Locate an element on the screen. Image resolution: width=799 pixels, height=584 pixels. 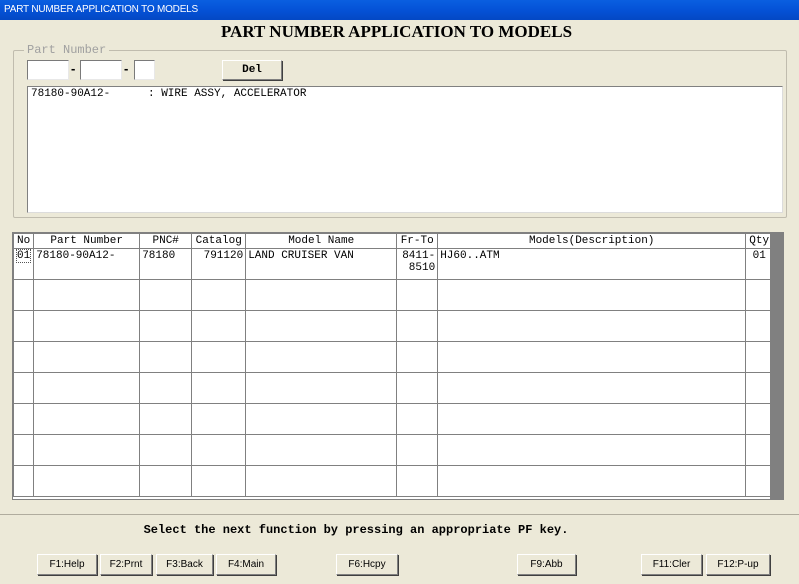
col-header-no: No is located at coordinates (23, 241).